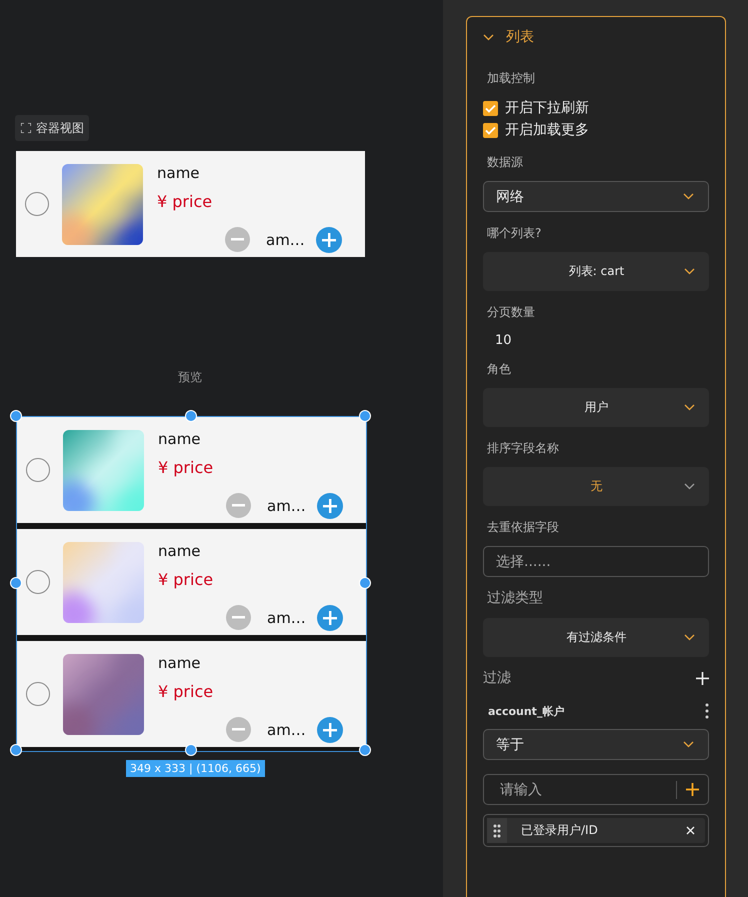 This screenshot has width=748, height=897. What do you see at coordinates (520, 37) in the screenshot?
I see `panel-title: 列表` at bounding box center [520, 37].